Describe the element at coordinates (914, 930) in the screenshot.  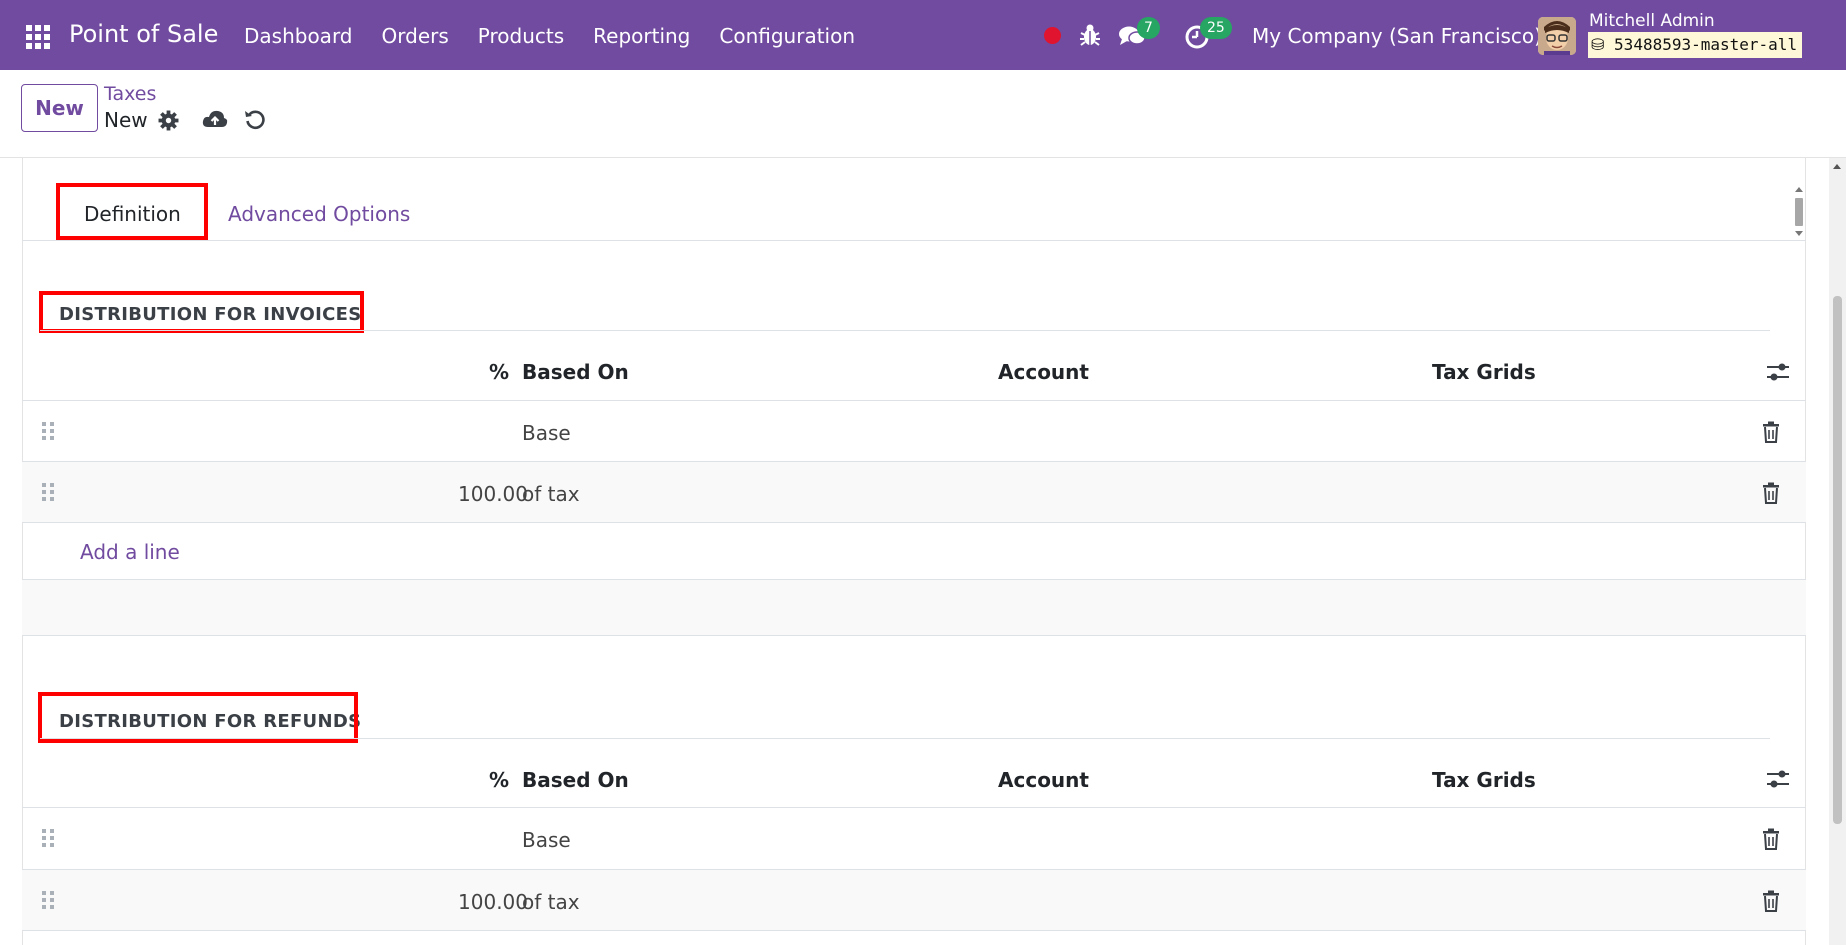
I see `row-divider` at that location.